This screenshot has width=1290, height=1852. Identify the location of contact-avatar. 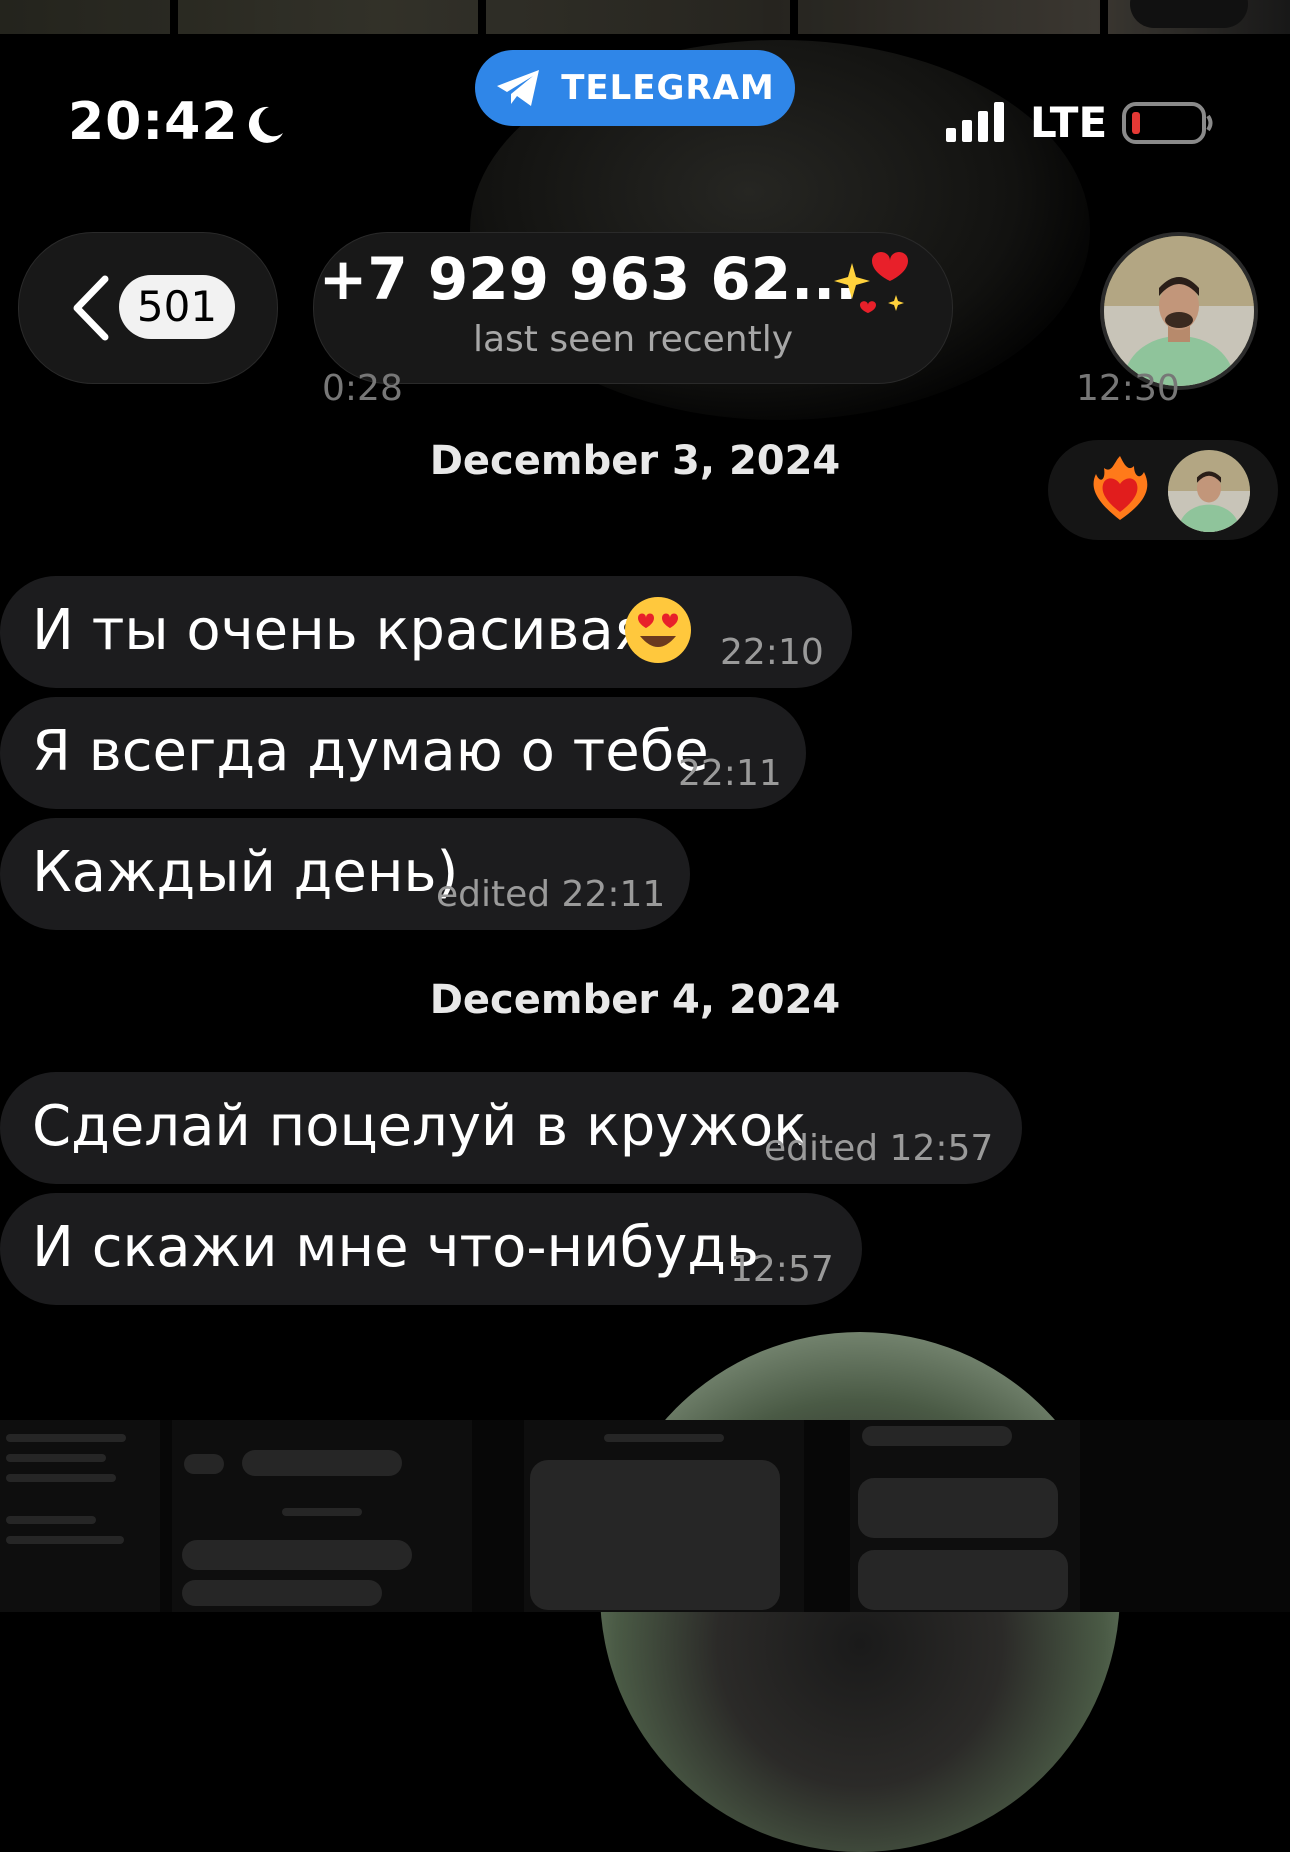
(1179, 311).